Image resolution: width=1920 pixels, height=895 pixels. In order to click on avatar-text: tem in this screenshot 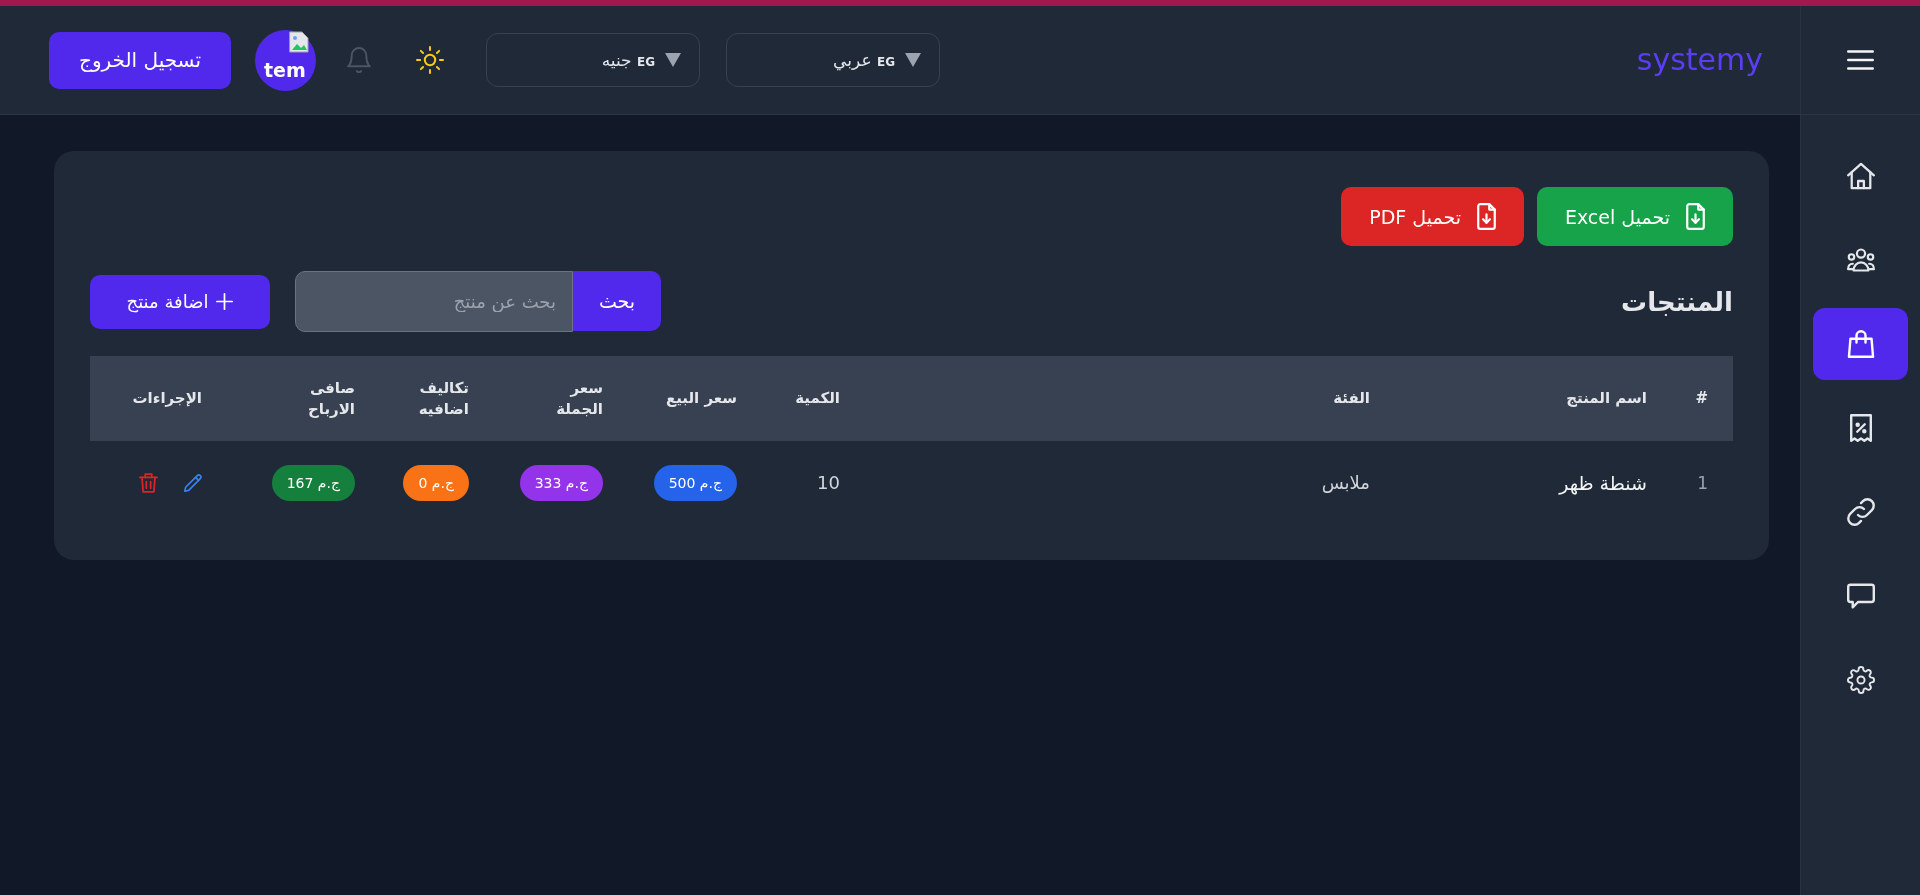, I will do `click(285, 70)`.